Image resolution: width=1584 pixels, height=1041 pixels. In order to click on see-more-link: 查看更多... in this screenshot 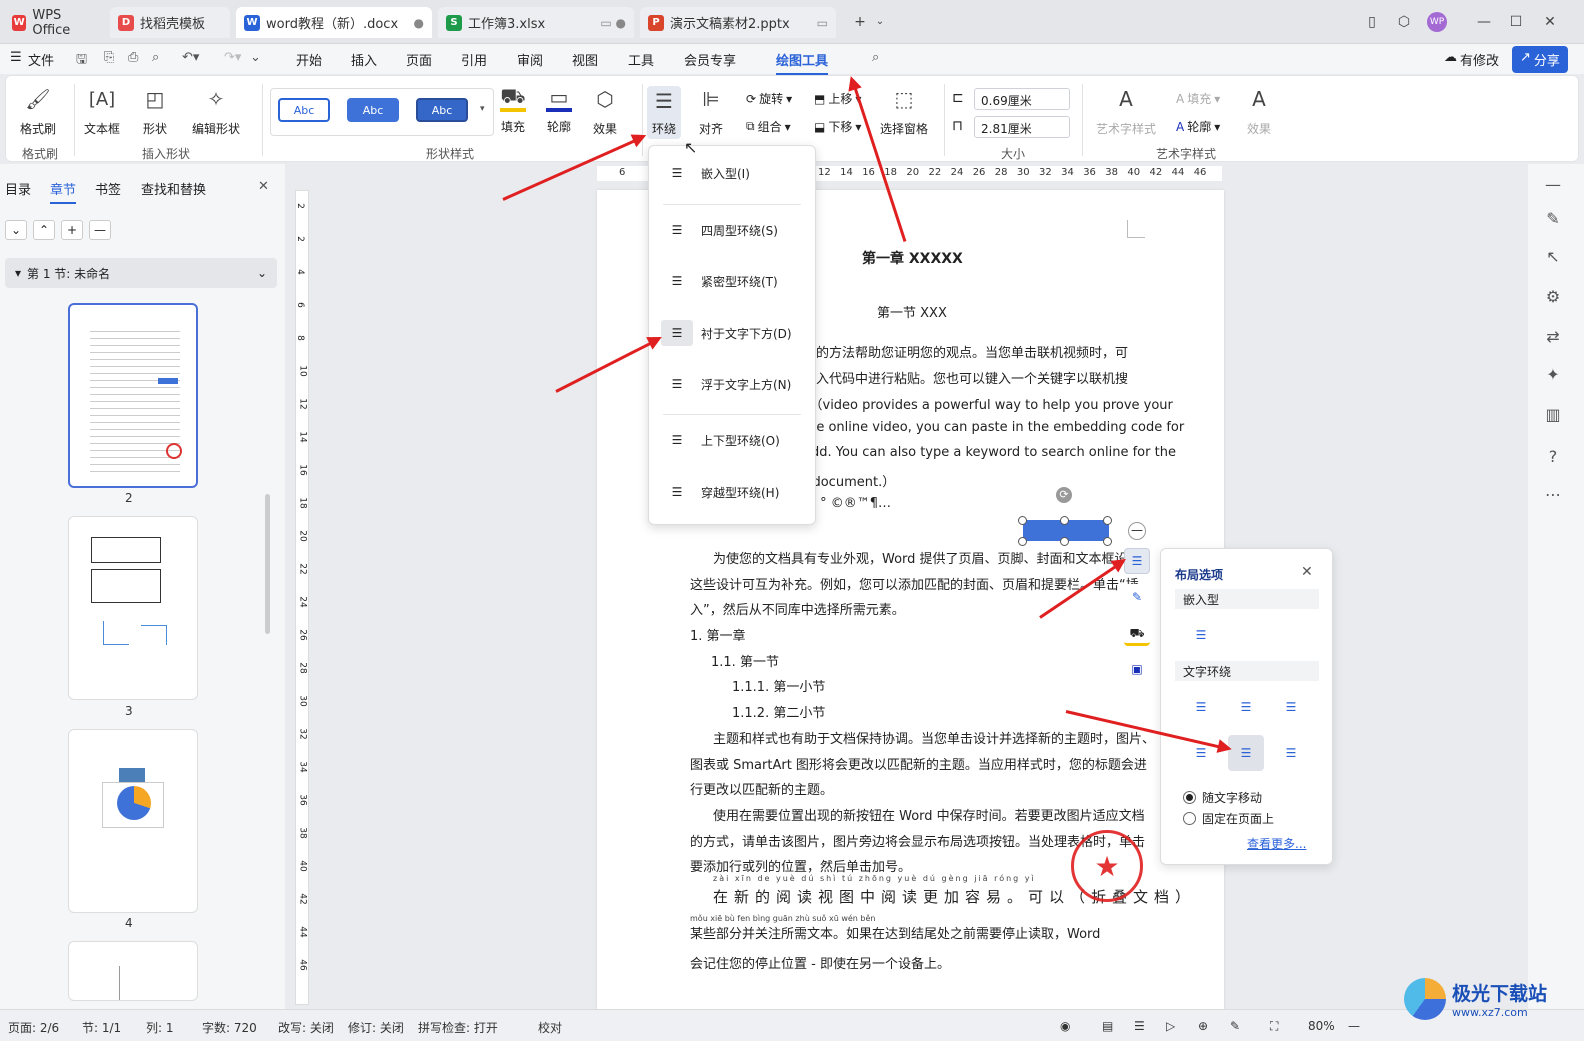, I will do `click(1276, 843)`.